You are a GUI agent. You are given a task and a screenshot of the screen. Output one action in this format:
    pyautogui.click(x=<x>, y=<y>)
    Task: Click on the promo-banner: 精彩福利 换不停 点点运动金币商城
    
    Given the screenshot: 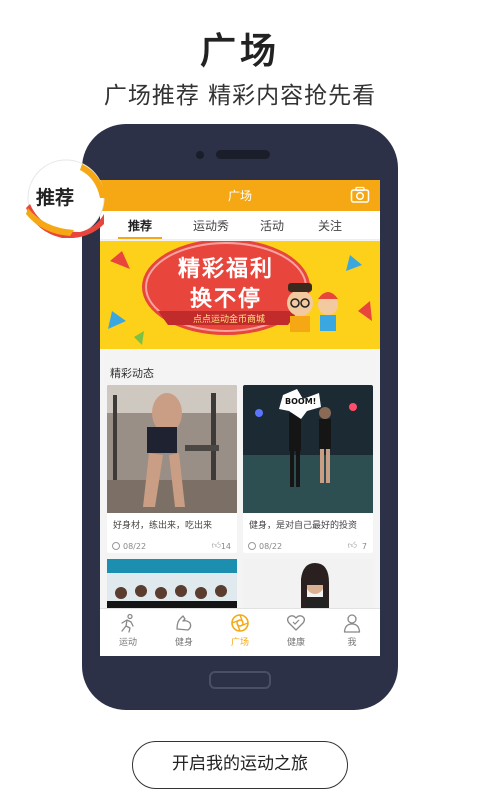 What is the action you would take?
    pyautogui.click(x=240, y=295)
    